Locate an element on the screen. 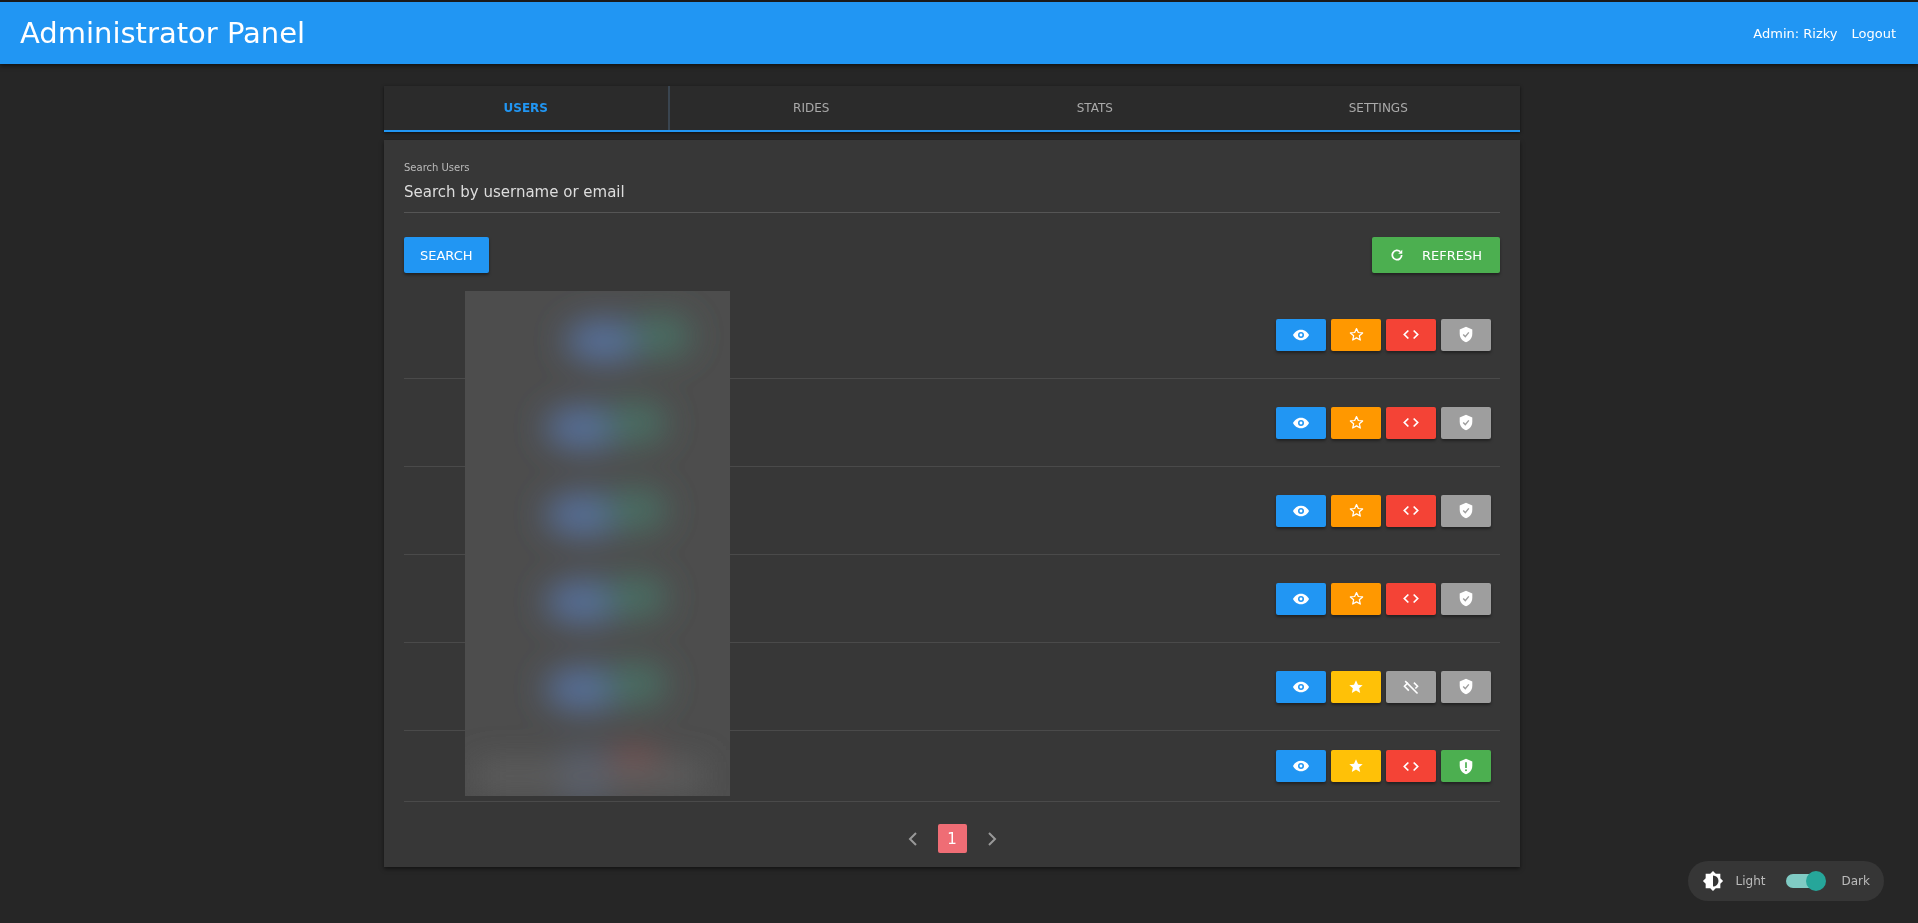 The image size is (1918, 923). refresh-button: REFRESH is located at coordinates (1436, 255).